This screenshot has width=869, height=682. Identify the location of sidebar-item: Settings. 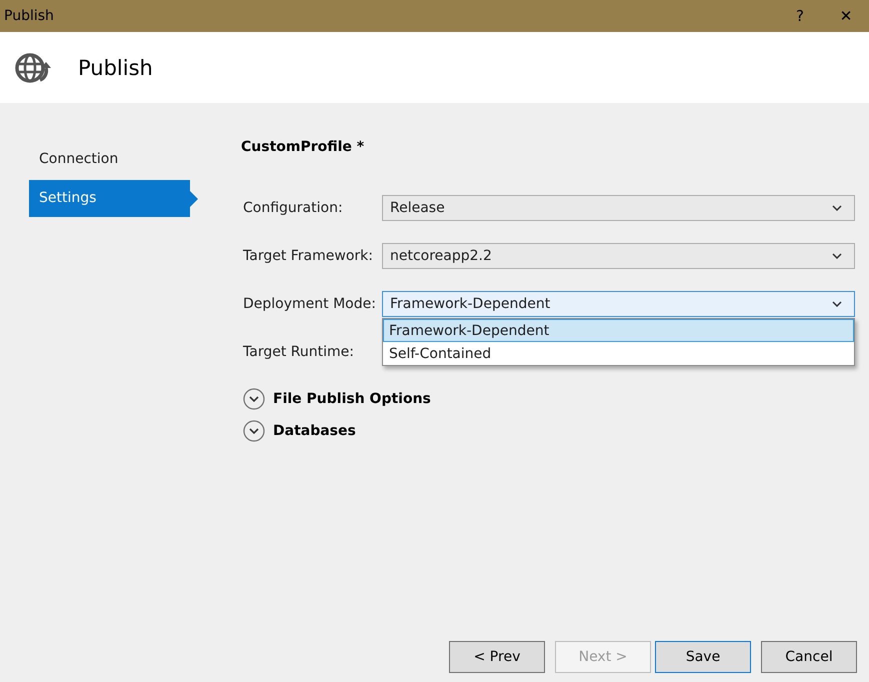
(113, 198).